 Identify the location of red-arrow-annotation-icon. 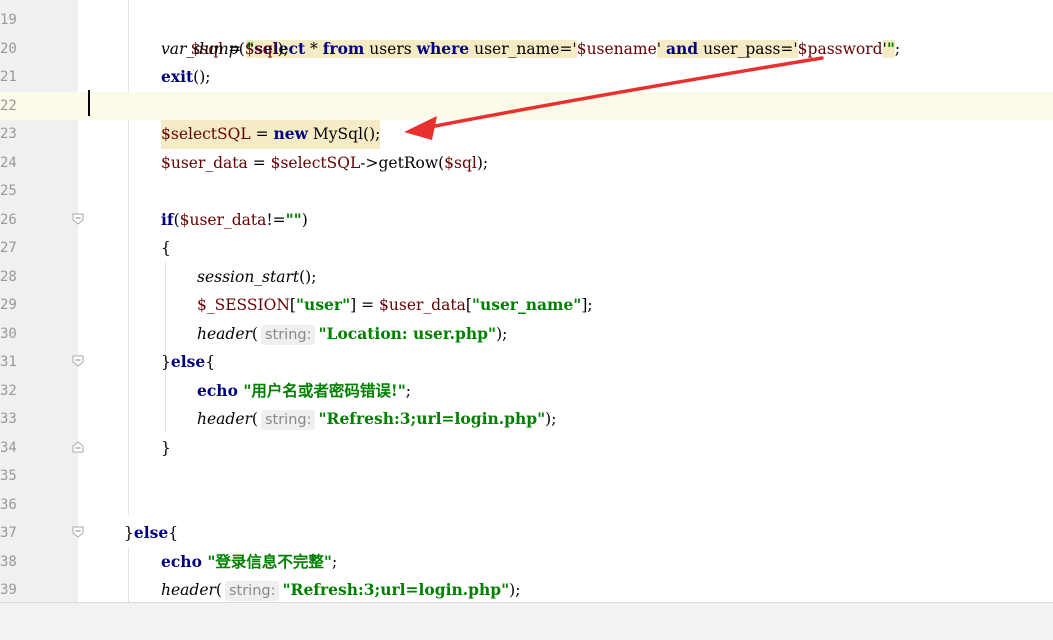
(614, 98).